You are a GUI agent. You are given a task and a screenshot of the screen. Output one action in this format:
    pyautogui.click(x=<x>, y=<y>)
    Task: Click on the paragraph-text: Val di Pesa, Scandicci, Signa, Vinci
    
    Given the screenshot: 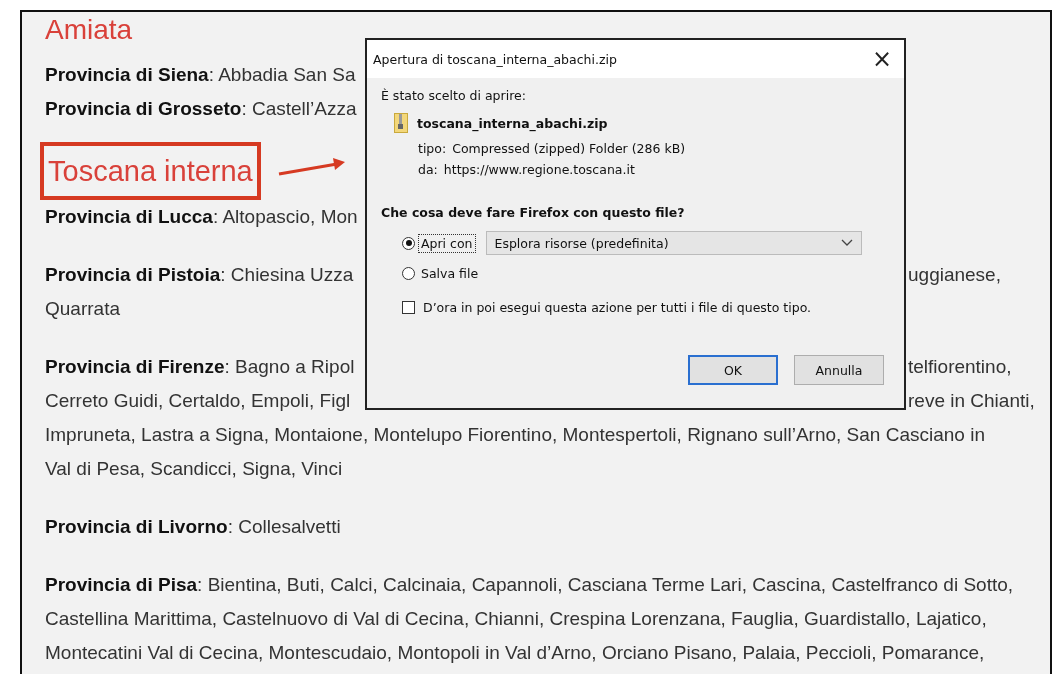 What is the action you would take?
    pyautogui.click(x=194, y=469)
    